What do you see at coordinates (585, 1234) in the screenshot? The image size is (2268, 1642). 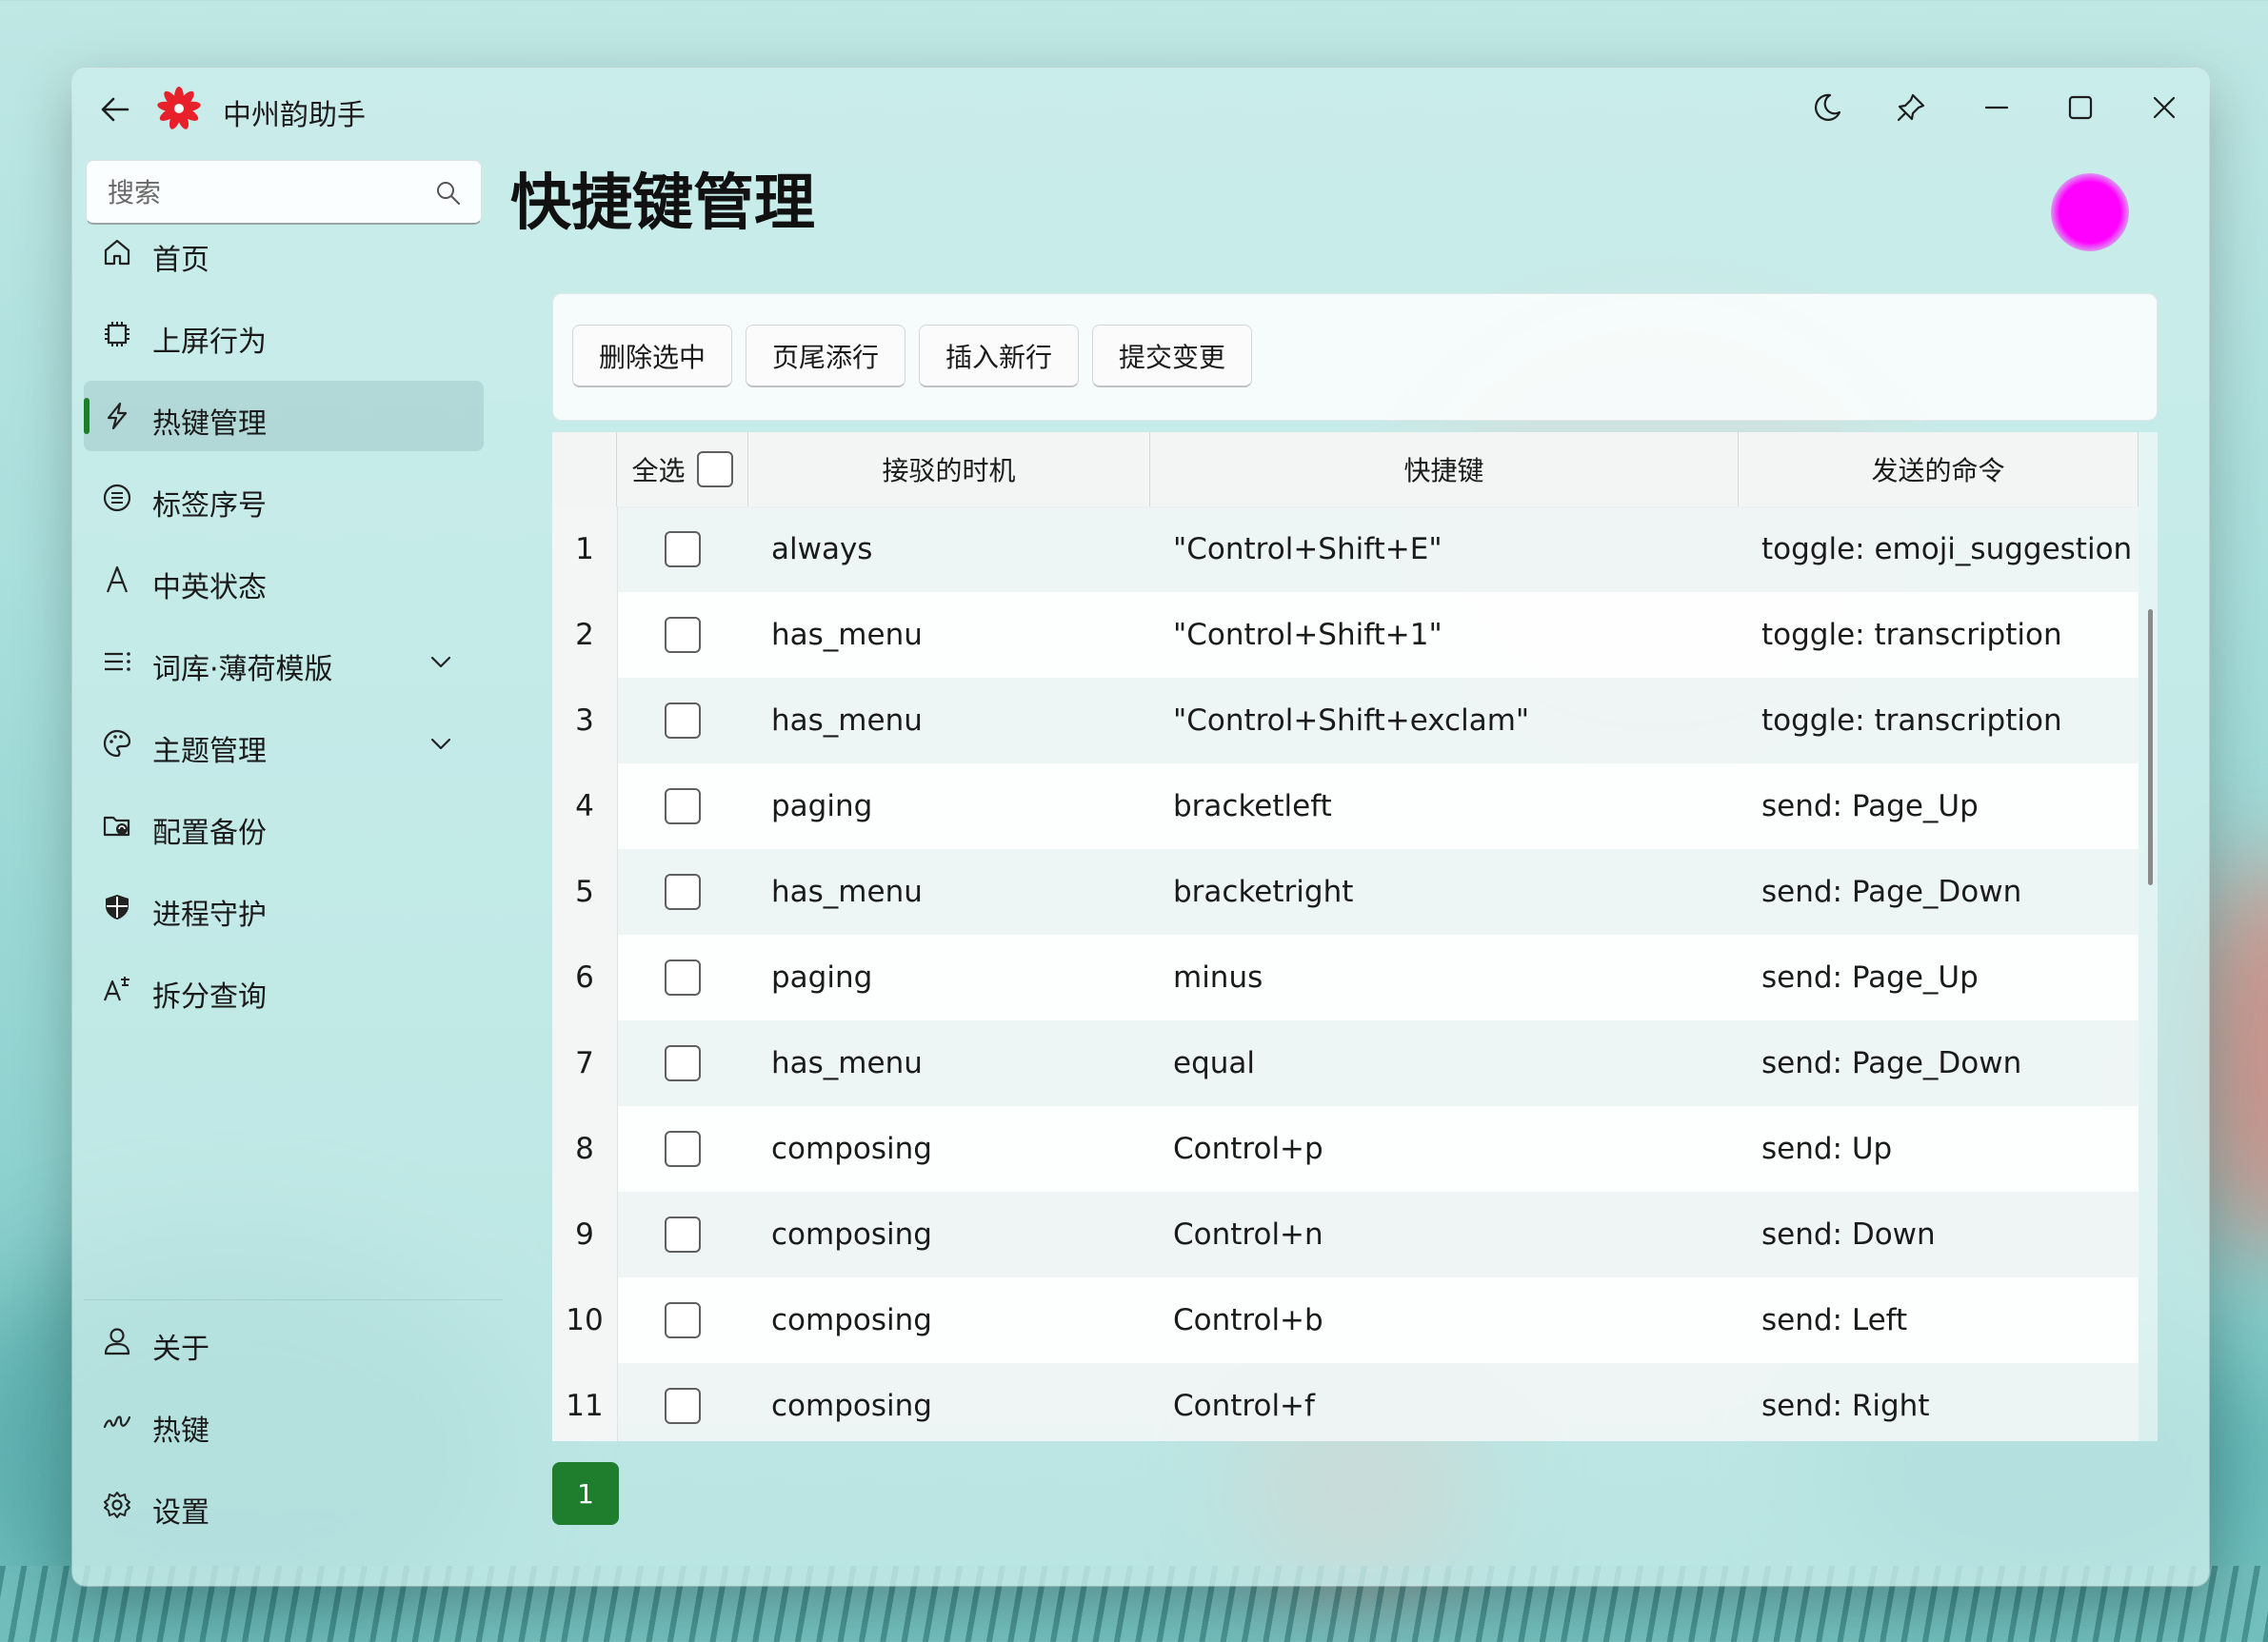 I see `row-number: 9` at bounding box center [585, 1234].